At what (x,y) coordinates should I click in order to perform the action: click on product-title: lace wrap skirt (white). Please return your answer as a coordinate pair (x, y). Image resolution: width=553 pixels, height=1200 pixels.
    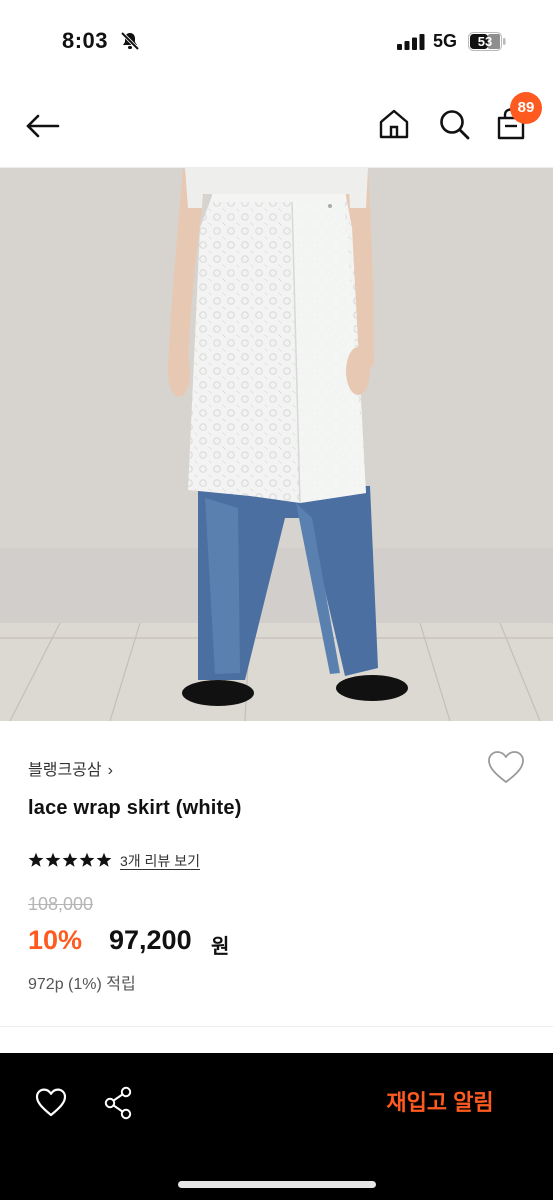
    Looking at the image, I should click on (135, 808).